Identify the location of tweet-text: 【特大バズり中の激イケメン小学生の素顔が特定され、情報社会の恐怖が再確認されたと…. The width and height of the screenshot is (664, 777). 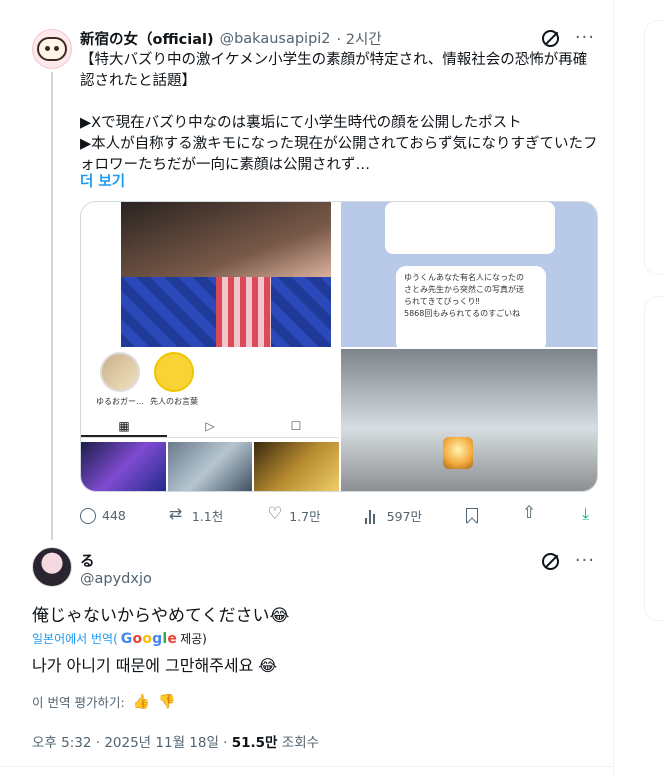
(339, 112).